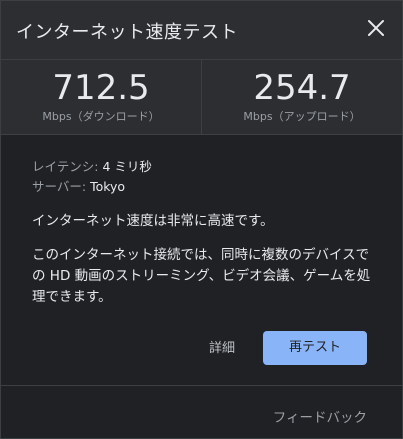  I want to click on upload-unit-label: Mbps（アップロード）, so click(302, 116).